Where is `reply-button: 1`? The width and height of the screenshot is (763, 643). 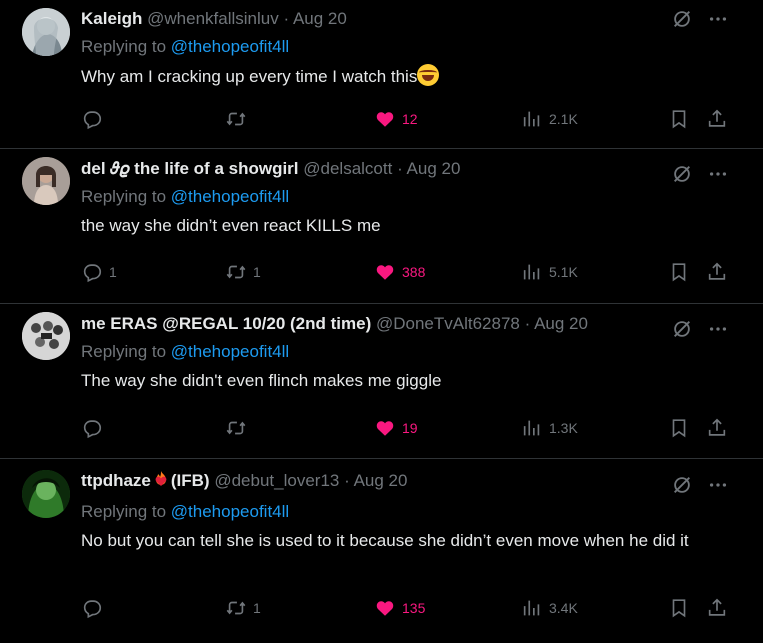
reply-button: 1 is located at coordinates (99, 272).